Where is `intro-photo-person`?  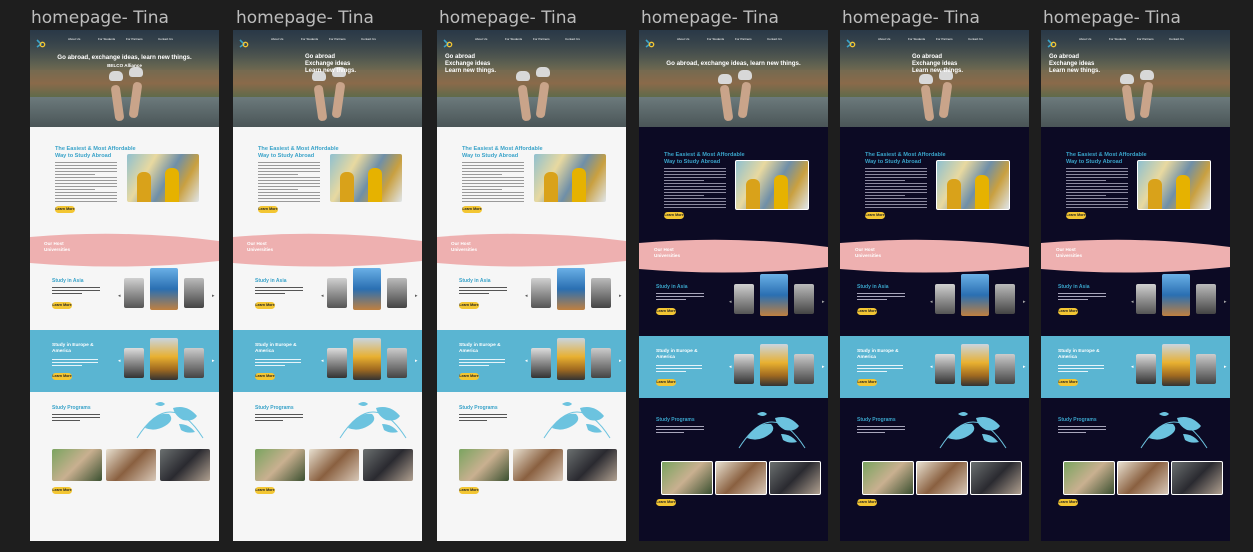 intro-photo-person is located at coordinates (347, 187).